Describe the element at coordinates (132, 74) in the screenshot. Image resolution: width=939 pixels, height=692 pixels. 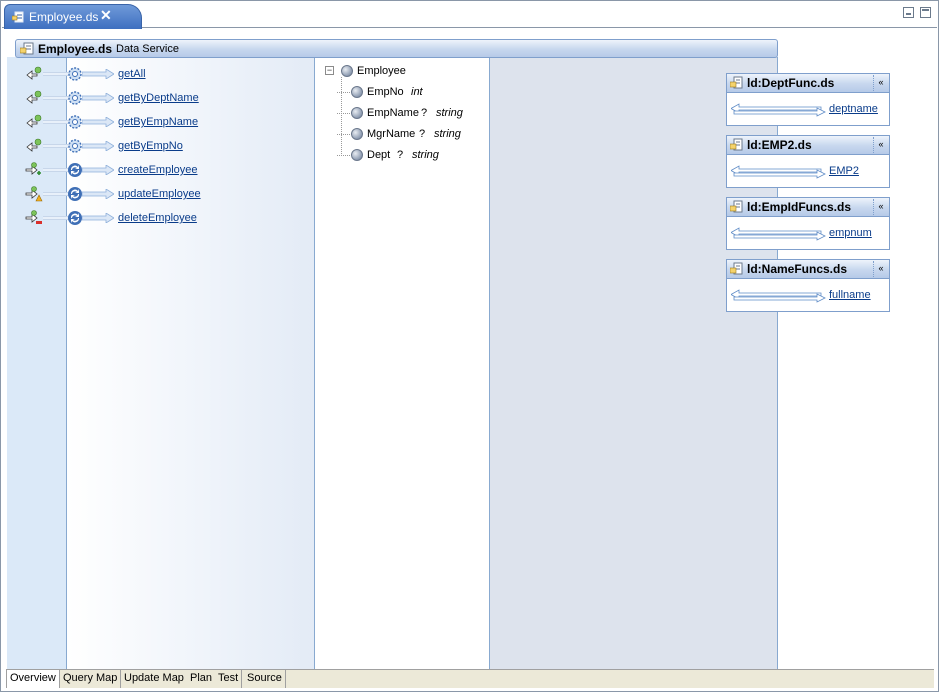
I see `operation-link-getAll: getAll` at that location.